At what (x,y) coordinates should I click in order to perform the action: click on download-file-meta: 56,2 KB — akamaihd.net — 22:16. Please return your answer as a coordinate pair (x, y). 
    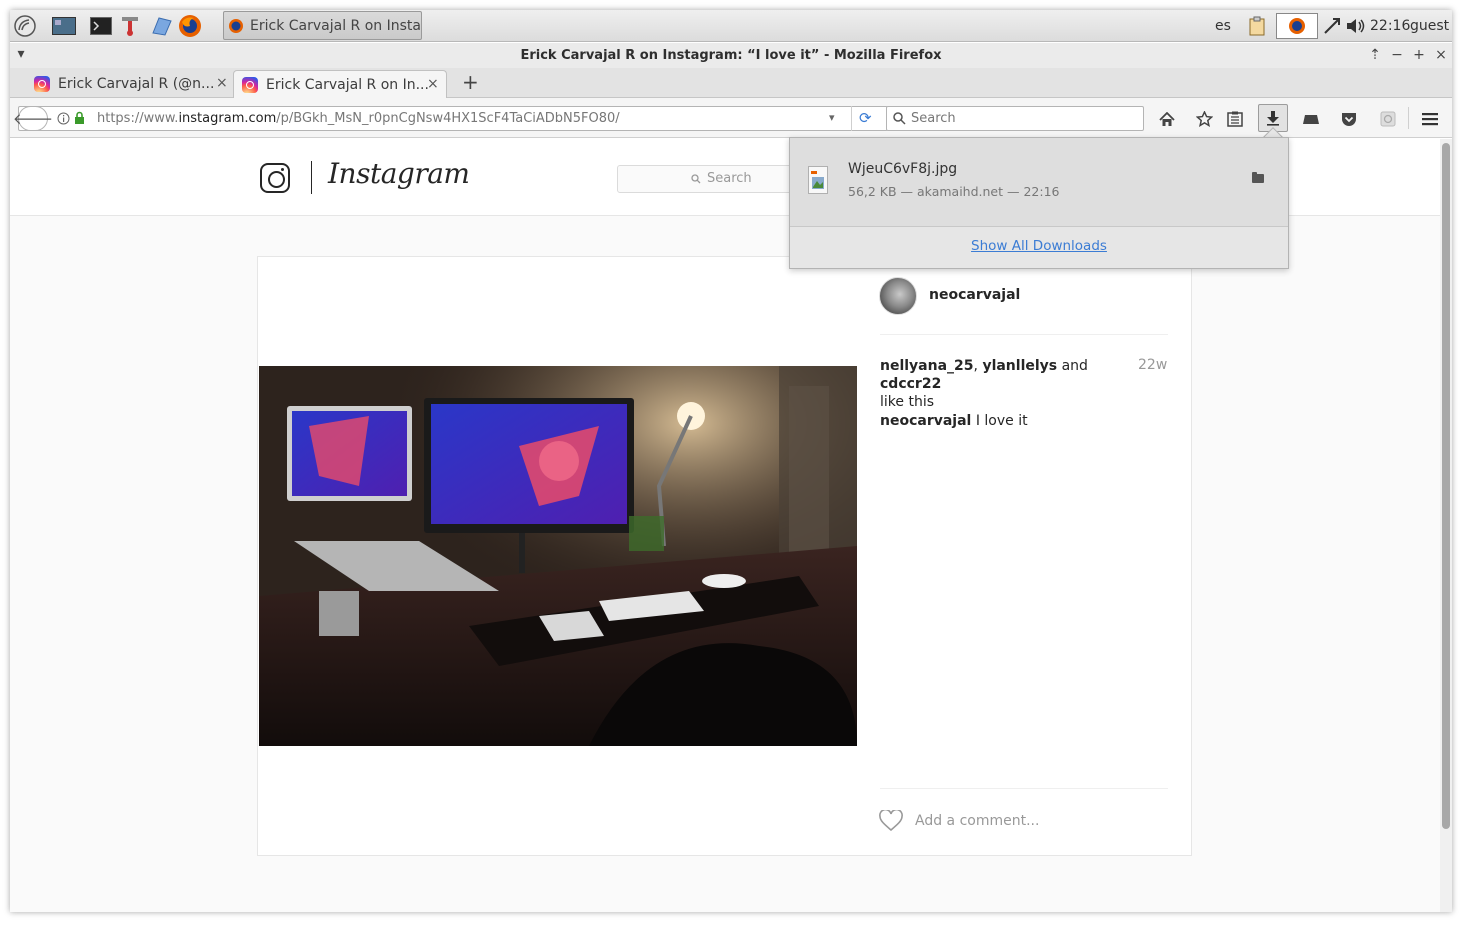
    Looking at the image, I should click on (954, 191).